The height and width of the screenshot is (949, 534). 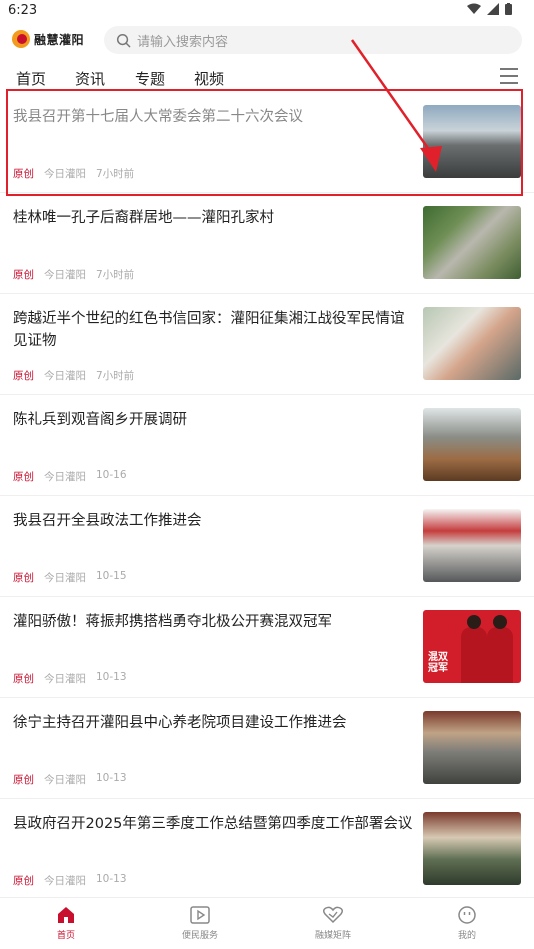 I want to click on status-icons, so click(x=489, y=9).